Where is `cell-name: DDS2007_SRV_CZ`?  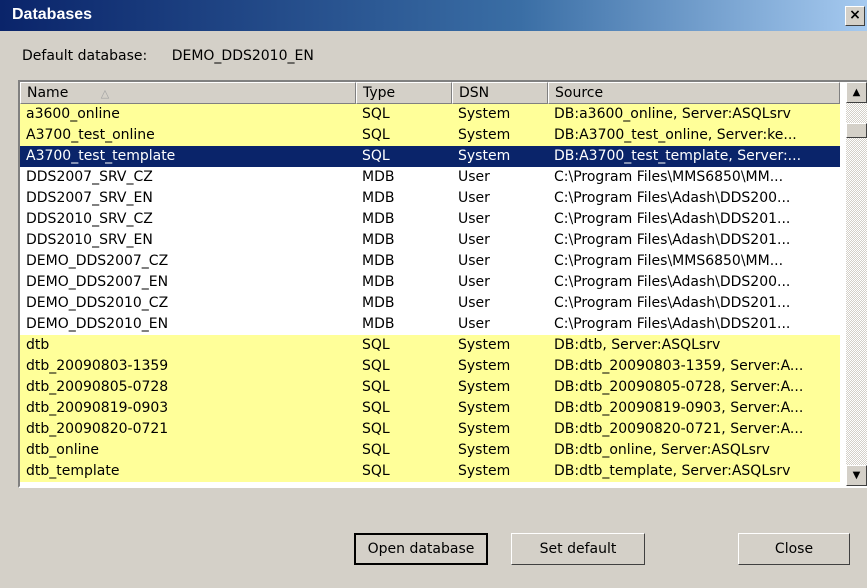
cell-name: DDS2007_SRV_CZ is located at coordinates (89, 177).